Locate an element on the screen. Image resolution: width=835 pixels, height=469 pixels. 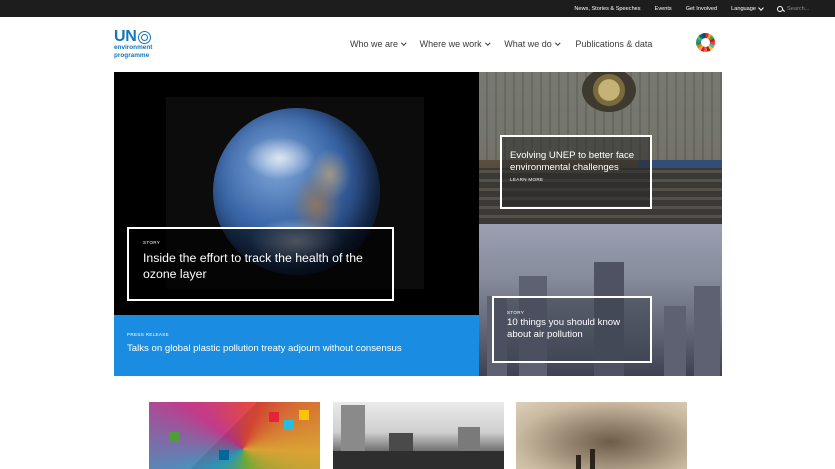
language-dropdown: Language is located at coordinates (747, 8).